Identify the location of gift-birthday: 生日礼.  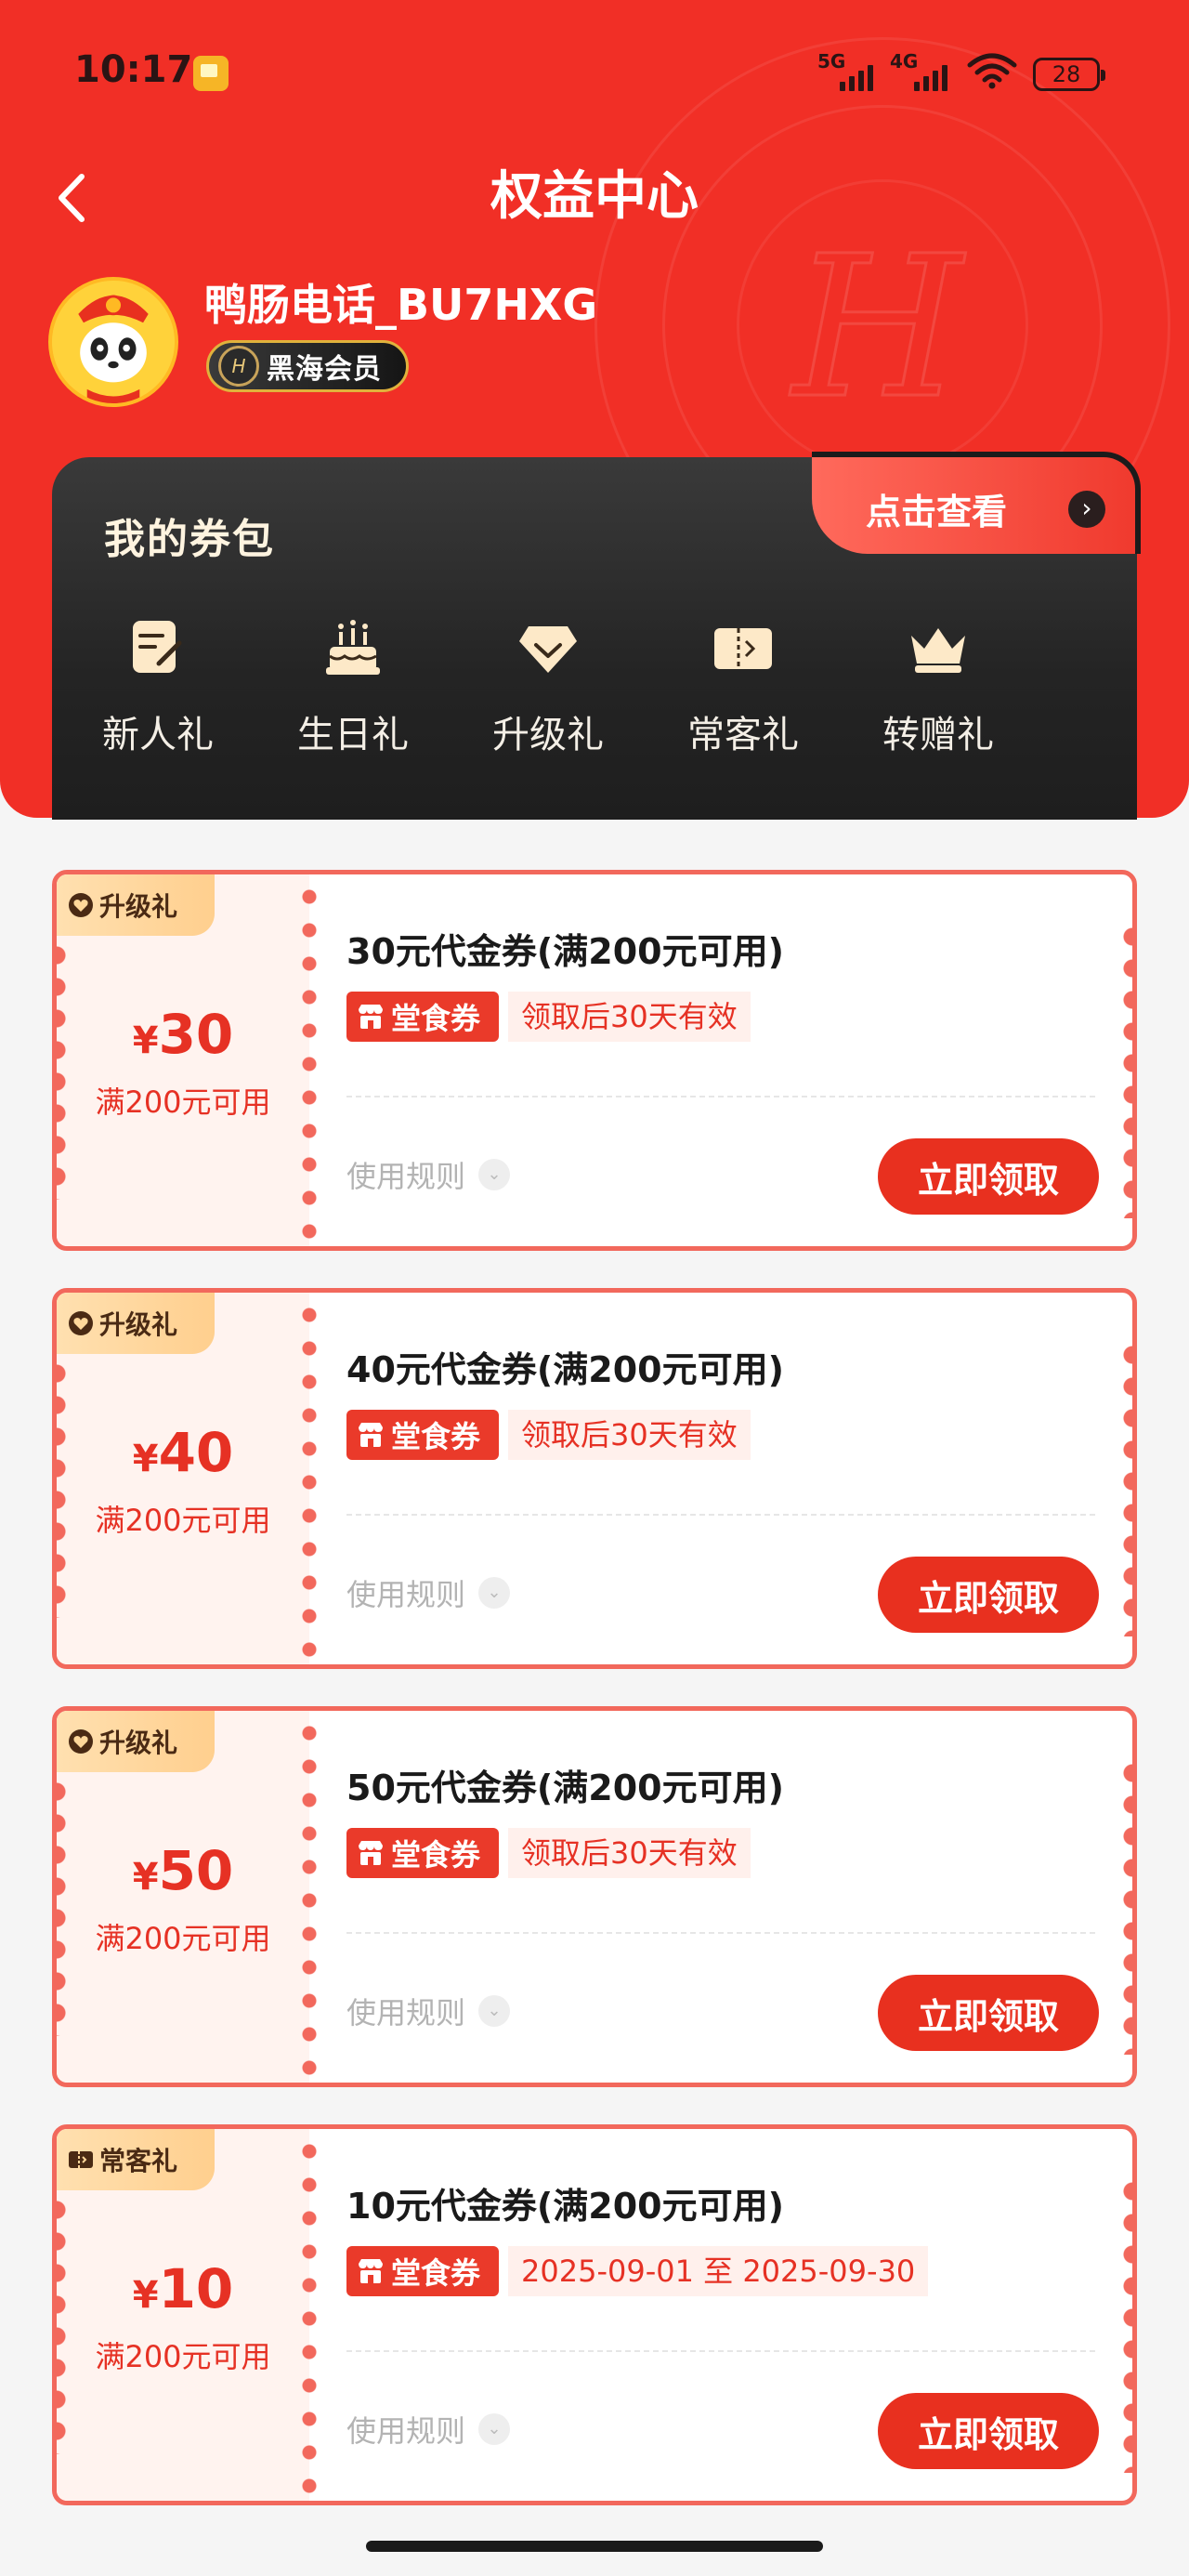
(353, 686).